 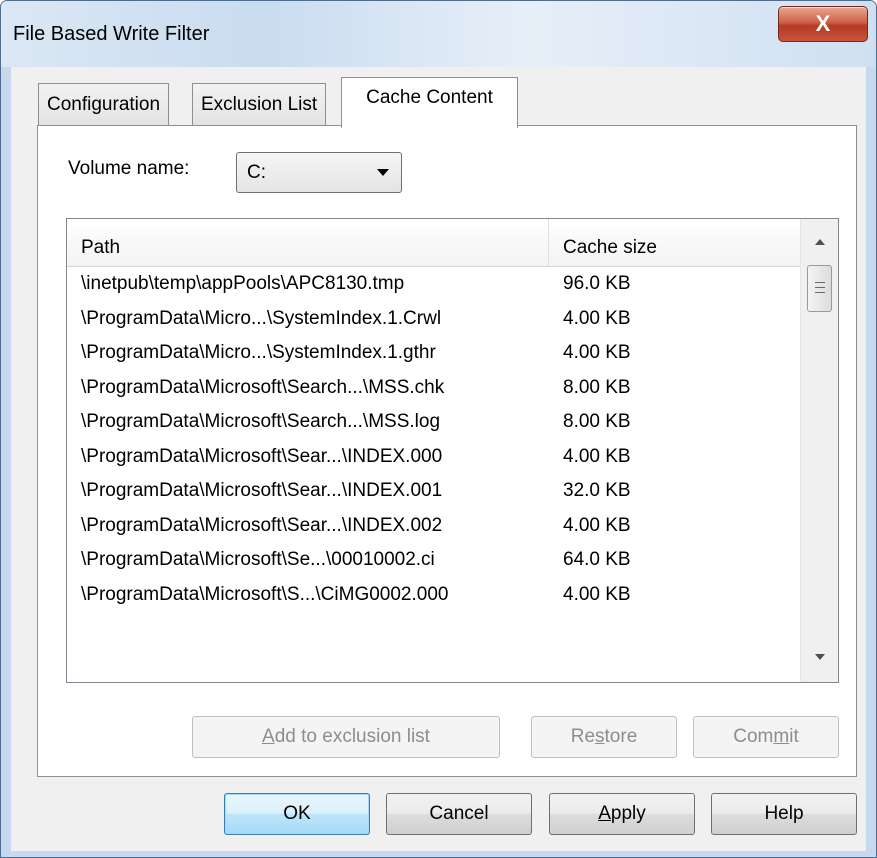 I want to click on tab-label: Exclusion List, so click(x=259, y=104).